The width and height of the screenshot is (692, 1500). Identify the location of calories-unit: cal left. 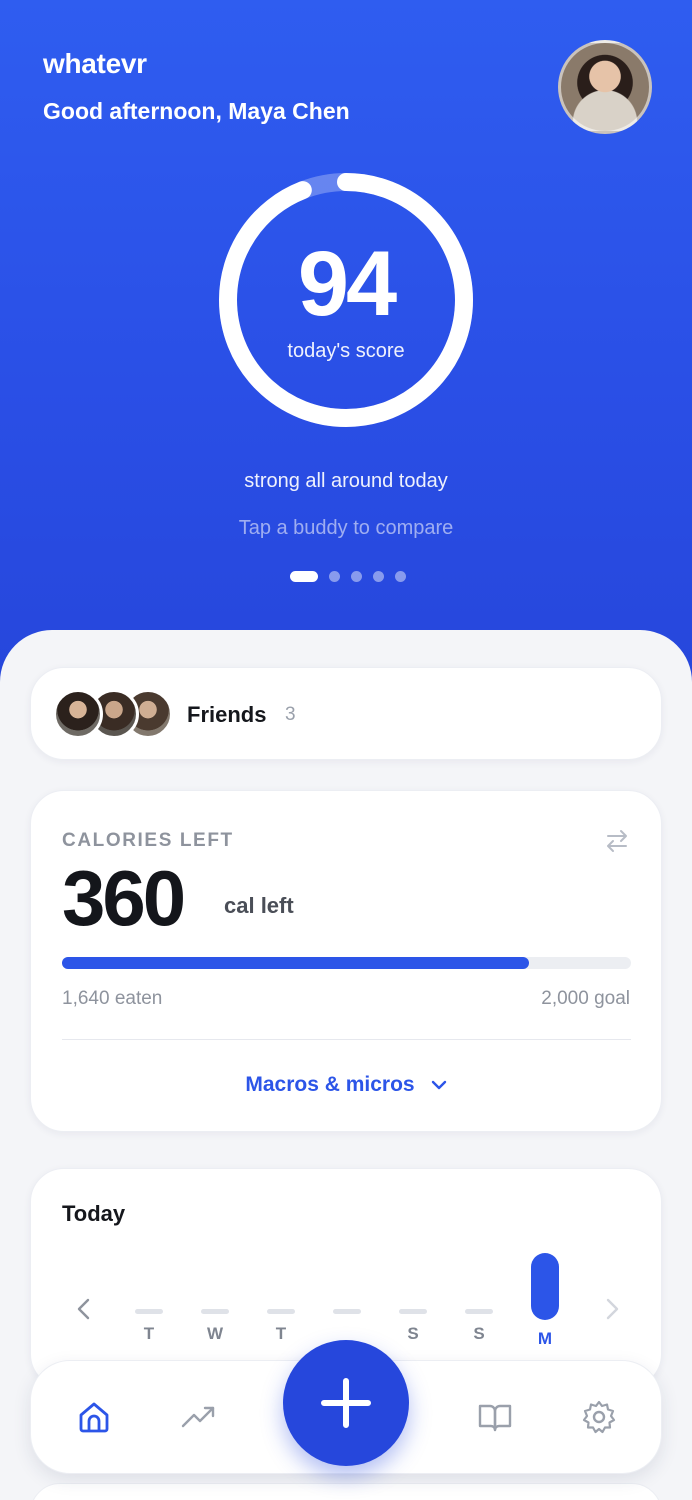
(259, 905).